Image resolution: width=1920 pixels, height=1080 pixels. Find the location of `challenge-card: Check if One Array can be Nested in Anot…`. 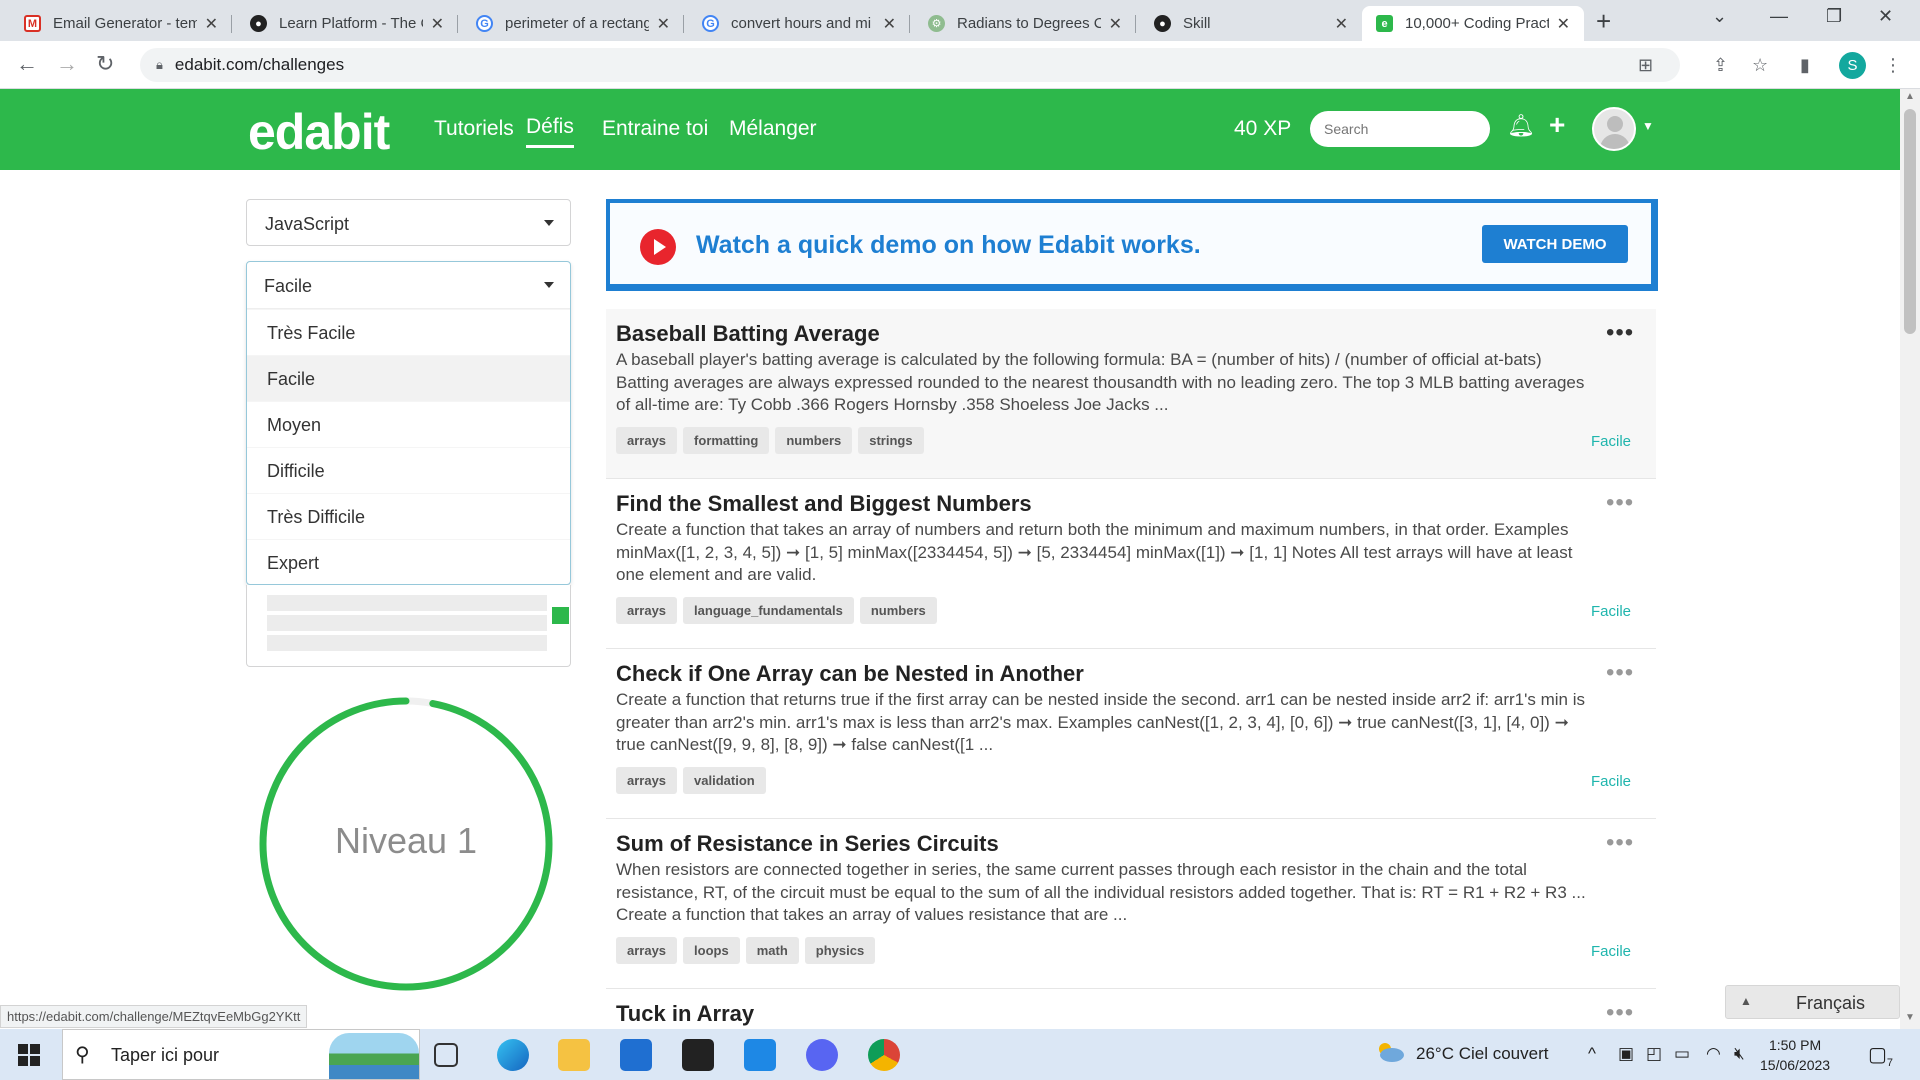

challenge-card: Check if One Array can be Nested in Anot… is located at coordinates (1131, 734).